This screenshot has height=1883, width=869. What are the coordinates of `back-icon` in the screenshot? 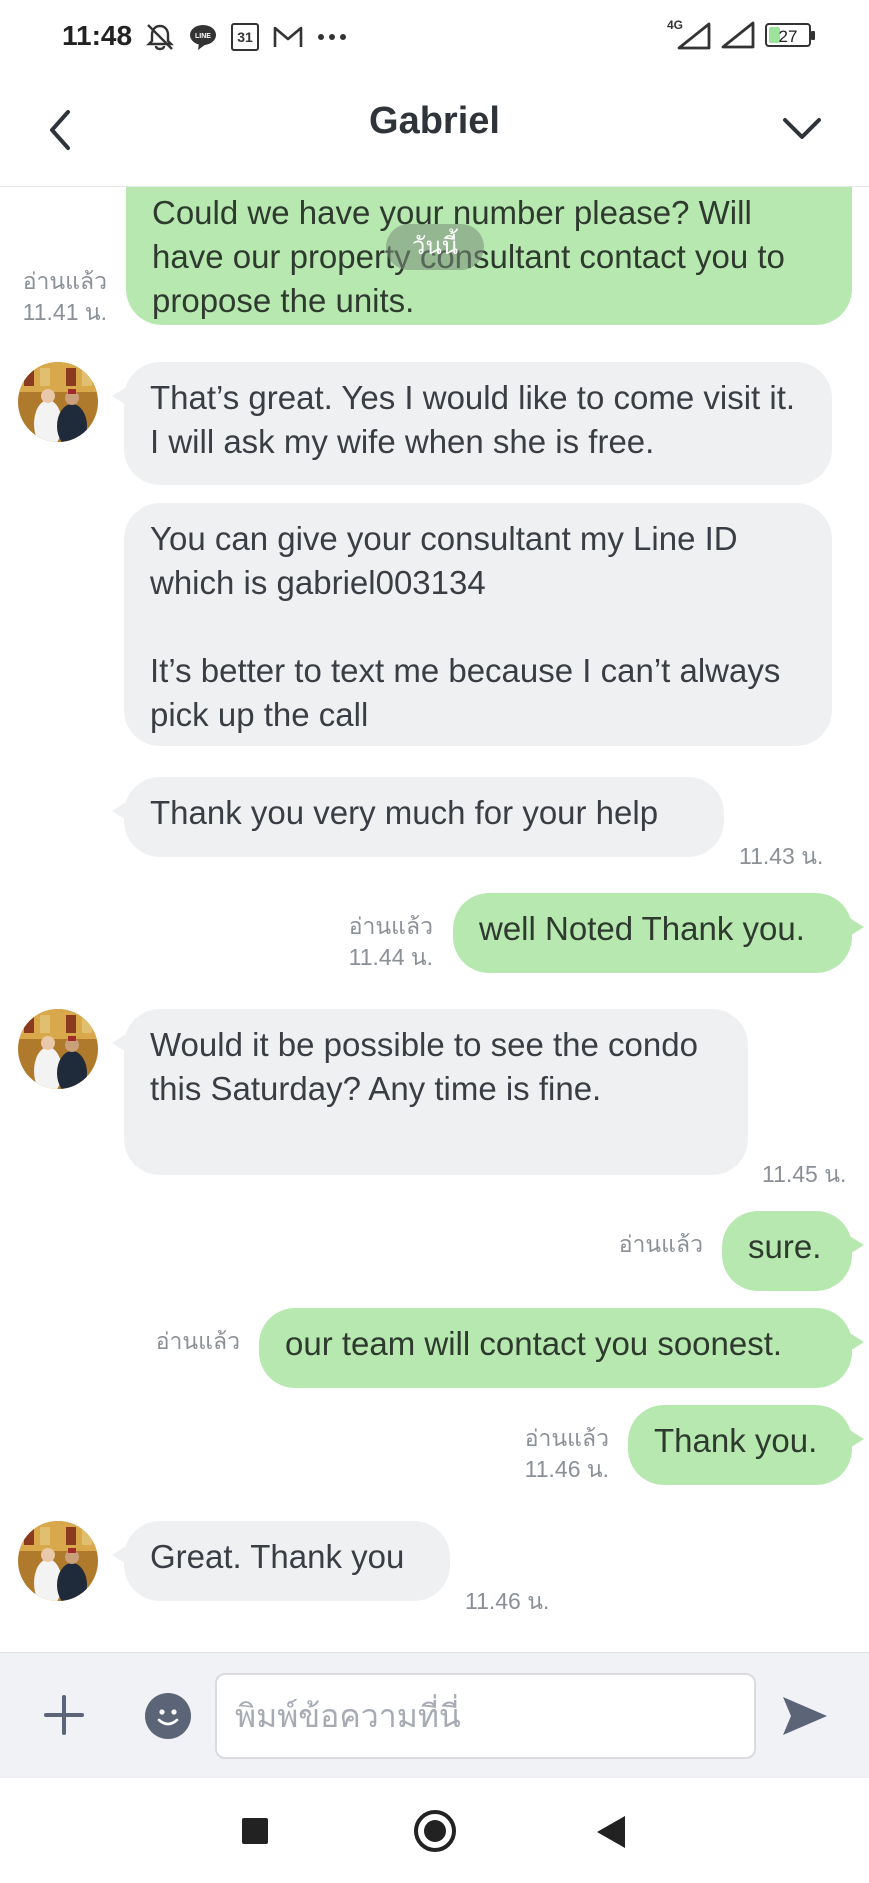 It's located at (611, 1832).